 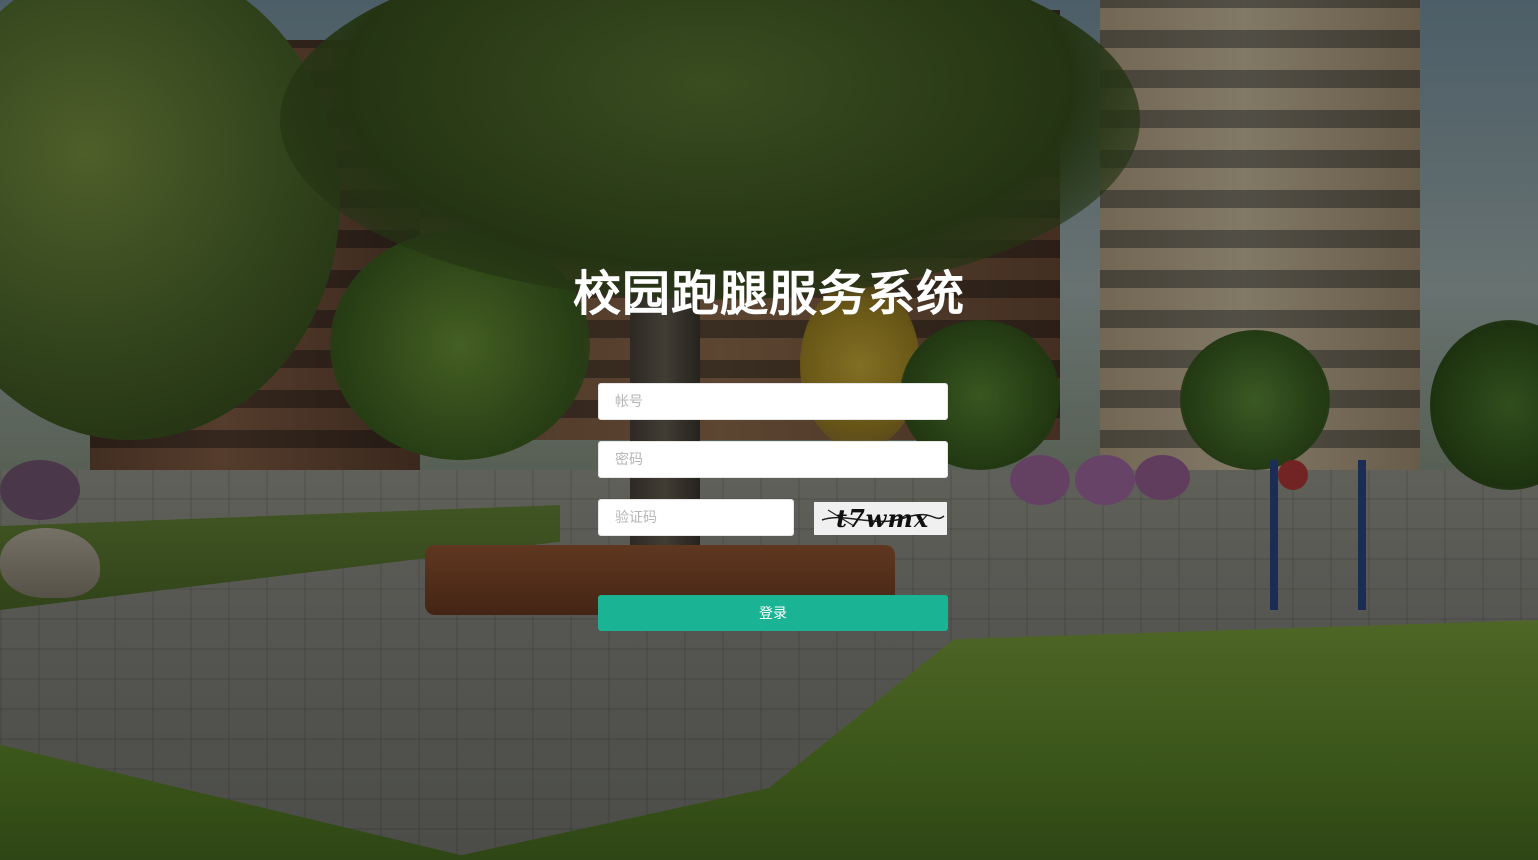 I want to click on account-input, so click(x=773, y=401).